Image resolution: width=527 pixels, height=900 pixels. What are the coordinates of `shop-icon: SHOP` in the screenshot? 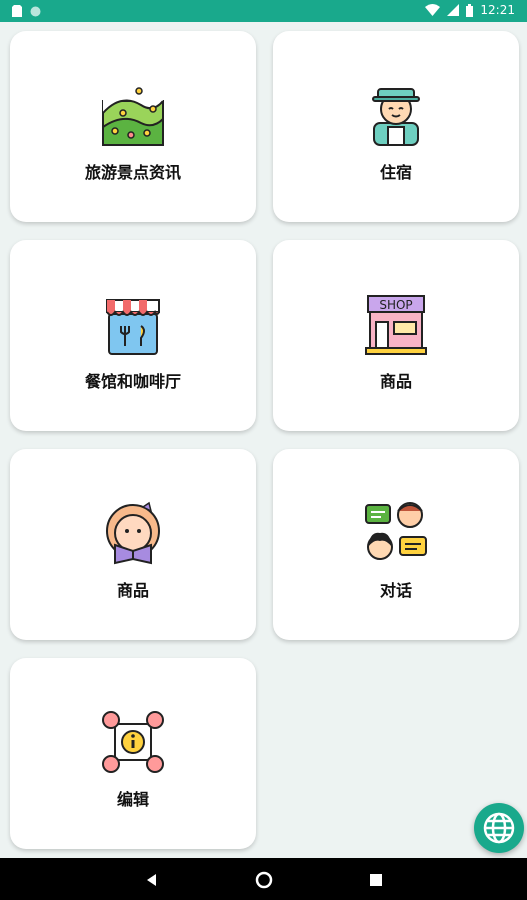 It's located at (396, 325).